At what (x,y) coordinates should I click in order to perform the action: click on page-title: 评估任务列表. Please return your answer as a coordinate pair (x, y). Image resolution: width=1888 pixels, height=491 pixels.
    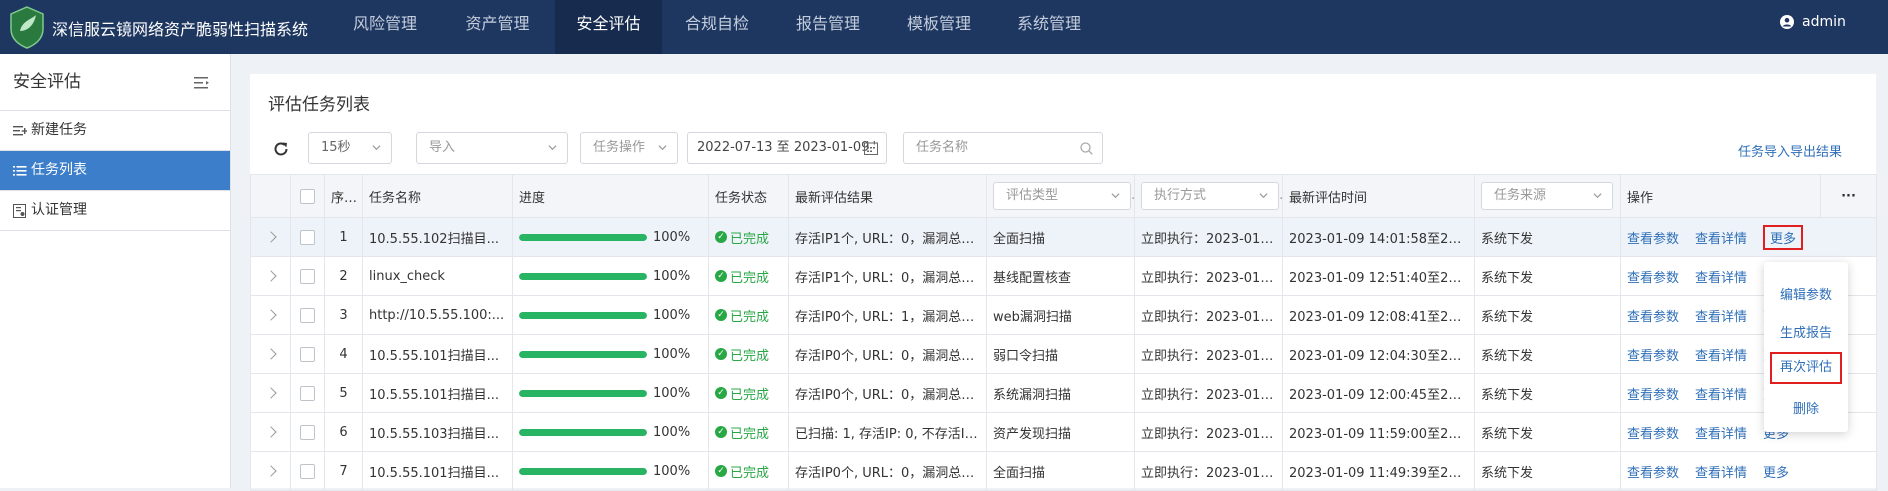
    Looking at the image, I should click on (319, 105).